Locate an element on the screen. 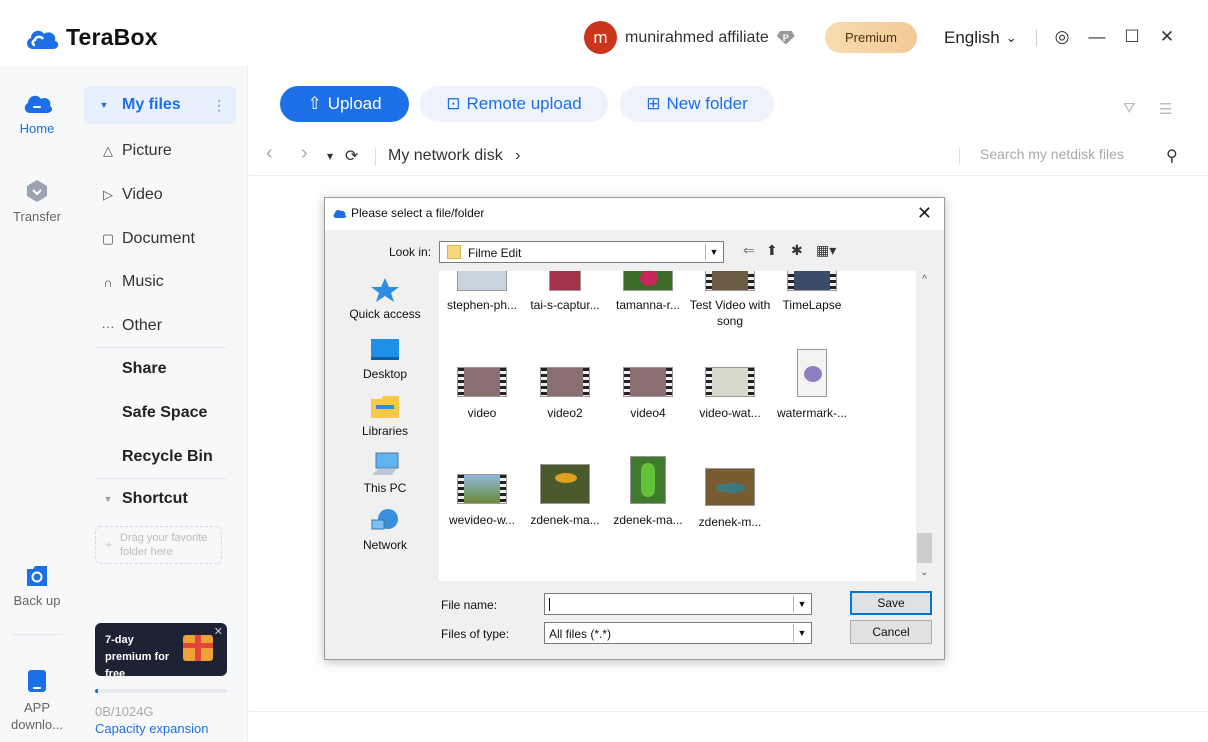 Image resolution: width=1208 pixels, height=742 pixels. sidebar-item-other: ··· Other is located at coordinates (160, 326).